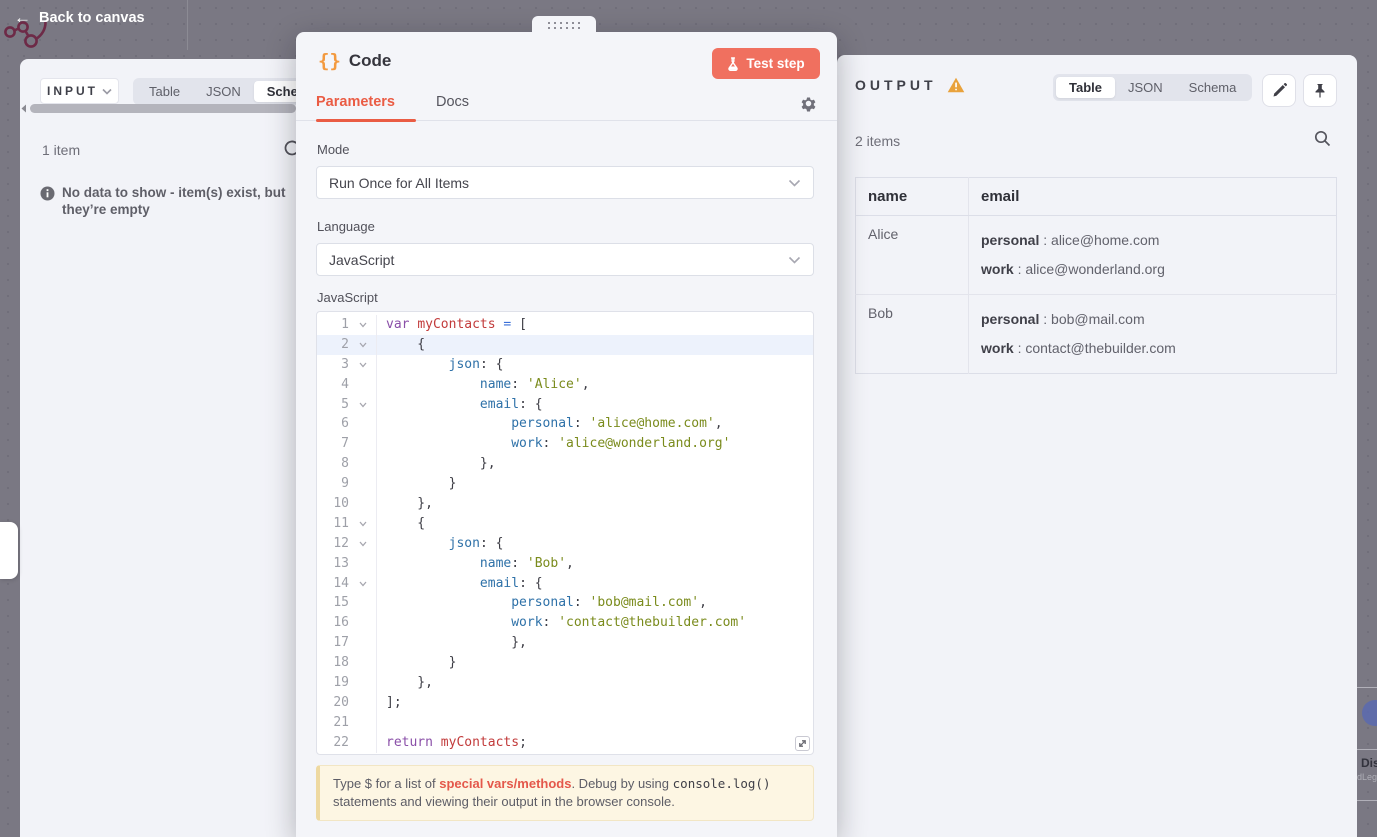 This screenshot has height=837, width=1377. Describe the element at coordinates (565, 583) in the screenshot. I see `code-line: 14 email: {` at that location.